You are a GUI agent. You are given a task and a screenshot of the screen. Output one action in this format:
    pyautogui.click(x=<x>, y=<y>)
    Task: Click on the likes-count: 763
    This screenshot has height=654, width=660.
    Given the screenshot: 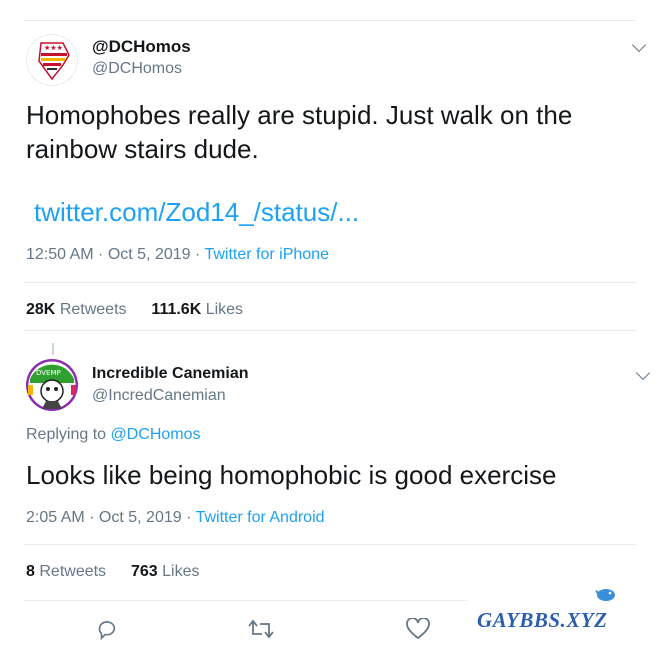 What is the action you would take?
    pyautogui.click(x=144, y=571)
    